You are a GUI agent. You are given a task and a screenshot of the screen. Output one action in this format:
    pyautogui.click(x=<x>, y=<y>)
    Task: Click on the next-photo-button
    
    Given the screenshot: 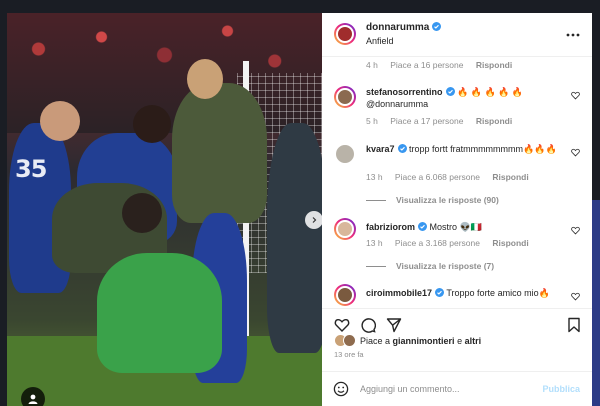 What is the action you would take?
    pyautogui.click(x=313, y=220)
    